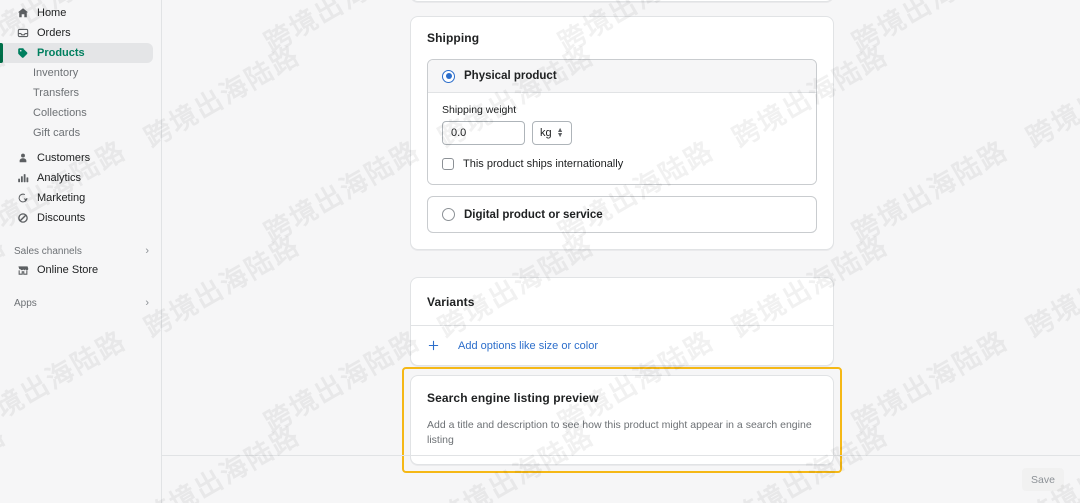 The image size is (1080, 503). Describe the element at coordinates (483, 133) in the screenshot. I see `shipping-weight-input` at that location.